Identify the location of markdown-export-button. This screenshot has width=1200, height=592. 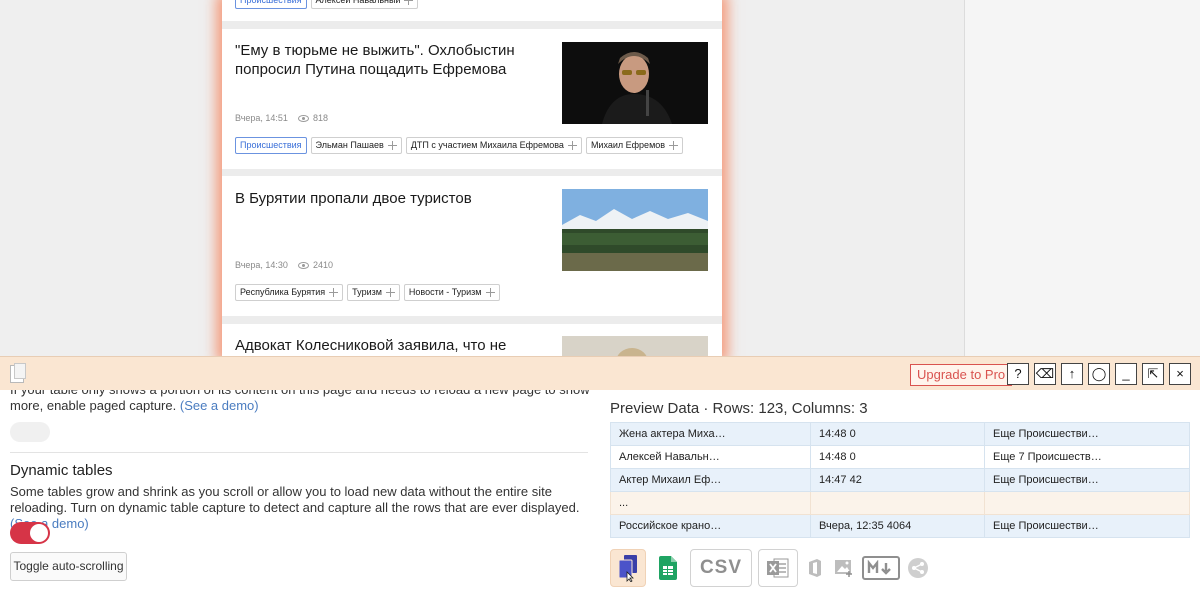
(881, 568).